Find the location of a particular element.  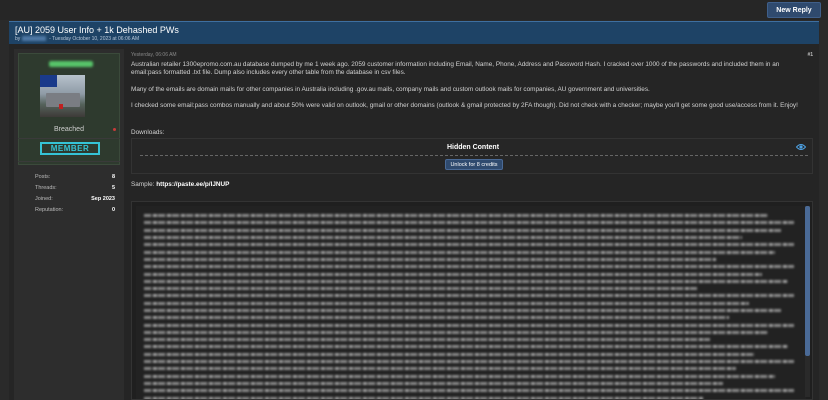

thread-meta-prefix: by is located at coordinates (18, 39).